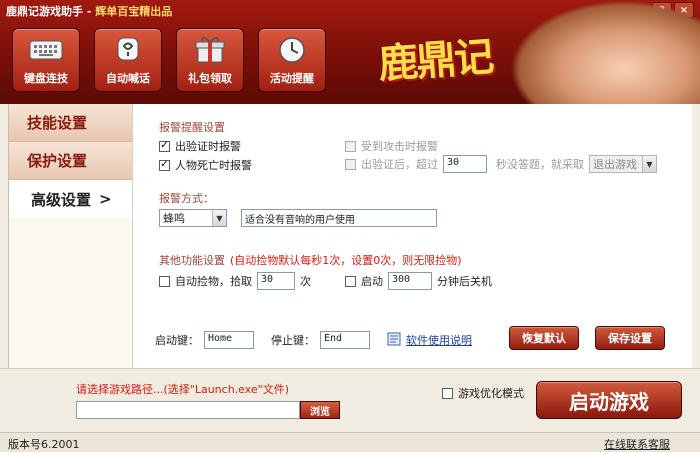 The width and height of the screenshot is (700, 452). Describe the element at coordinates (177, 340) in the screenshot. I see `start-key-label: 启动键：` at that location.